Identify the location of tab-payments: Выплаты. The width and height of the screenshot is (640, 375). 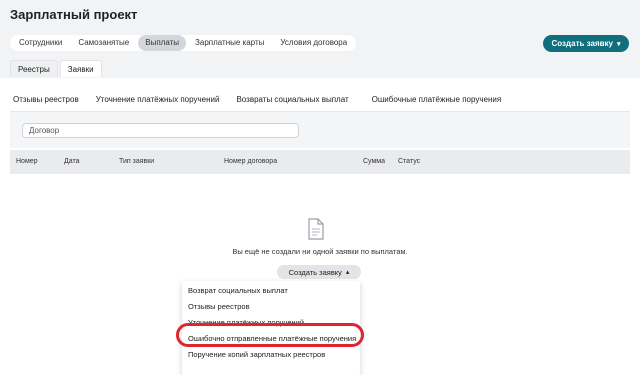
(162, 43).